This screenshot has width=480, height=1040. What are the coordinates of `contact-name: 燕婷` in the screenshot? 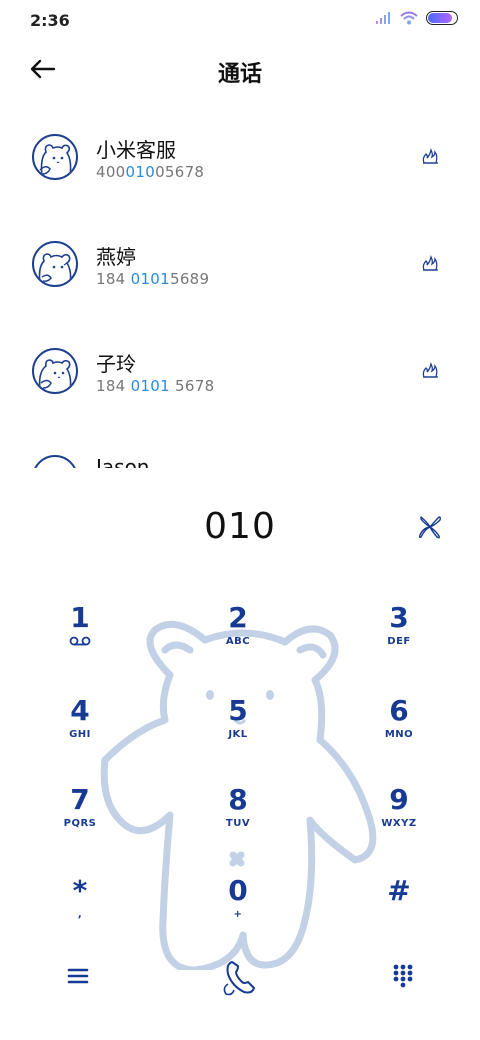 It's located at (116, 257).